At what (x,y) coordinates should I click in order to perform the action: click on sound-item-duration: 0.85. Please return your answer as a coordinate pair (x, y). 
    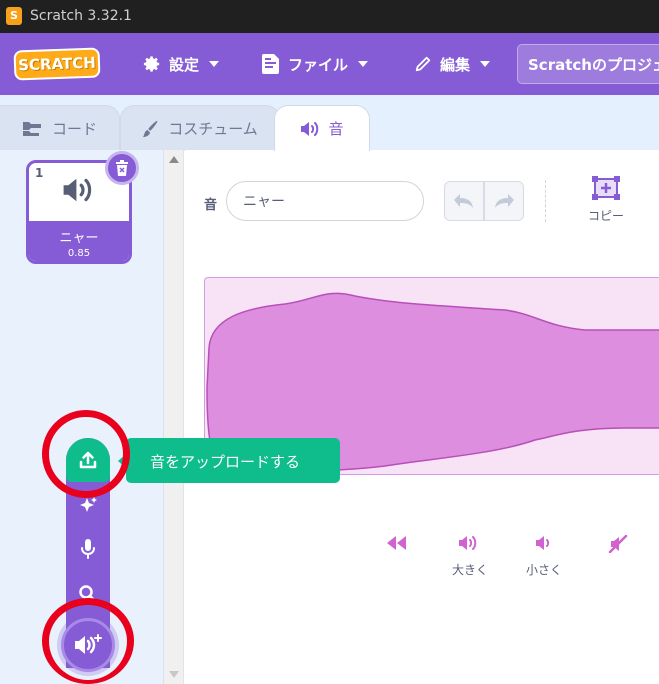
    Looking at the image, I should click on (79, 253).